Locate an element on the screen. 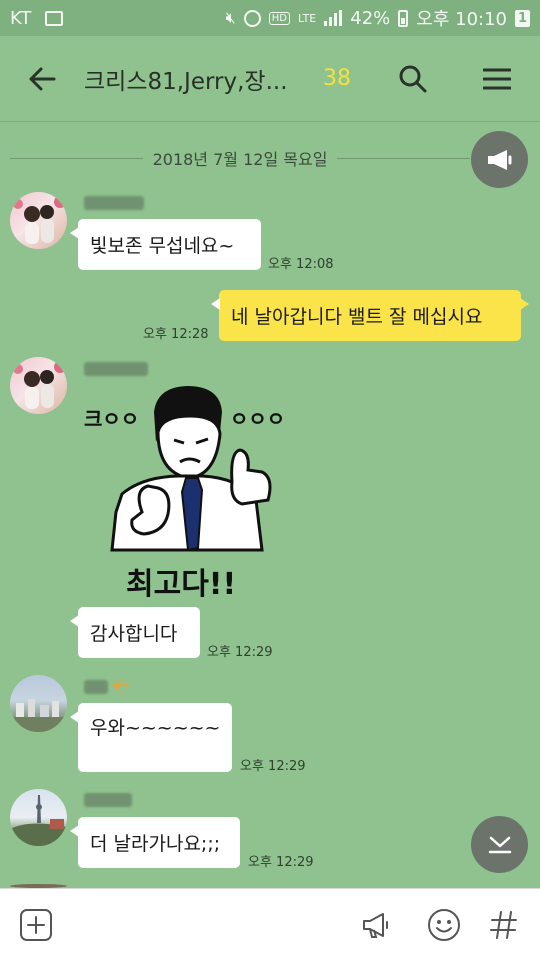  hashtag-icon is located at coordinates (503, 925).